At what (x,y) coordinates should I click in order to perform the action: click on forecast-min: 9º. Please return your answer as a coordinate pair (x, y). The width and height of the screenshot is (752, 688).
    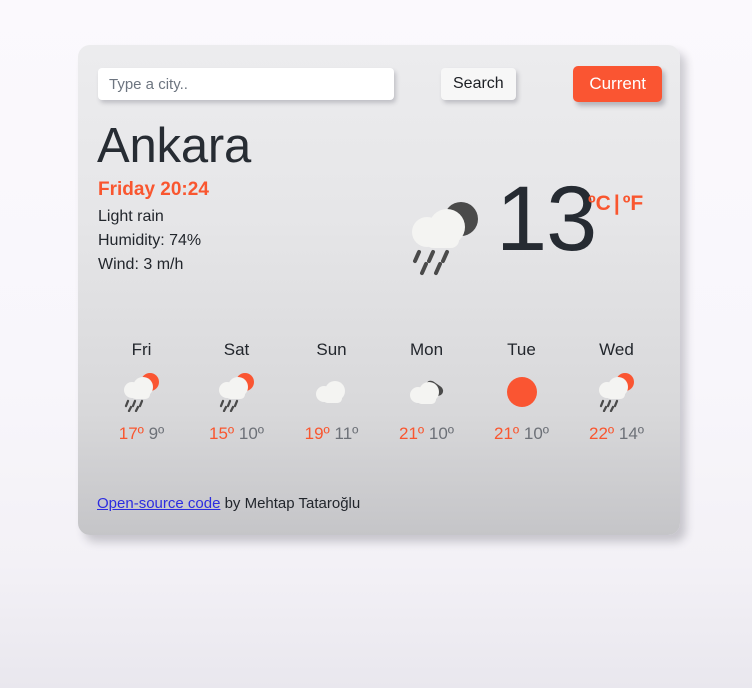
    Looking at the image, I should click on (156, 433).